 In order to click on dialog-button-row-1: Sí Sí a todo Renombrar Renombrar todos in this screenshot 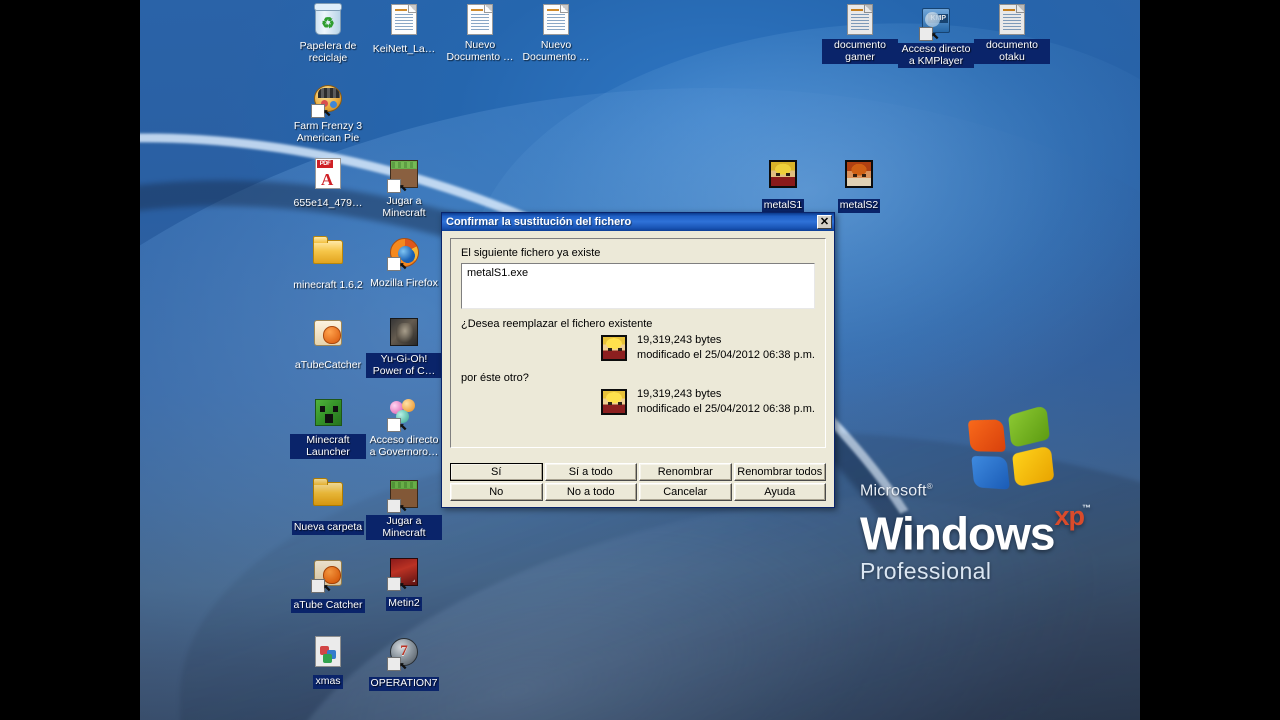, I will do `click(638, 472)`.